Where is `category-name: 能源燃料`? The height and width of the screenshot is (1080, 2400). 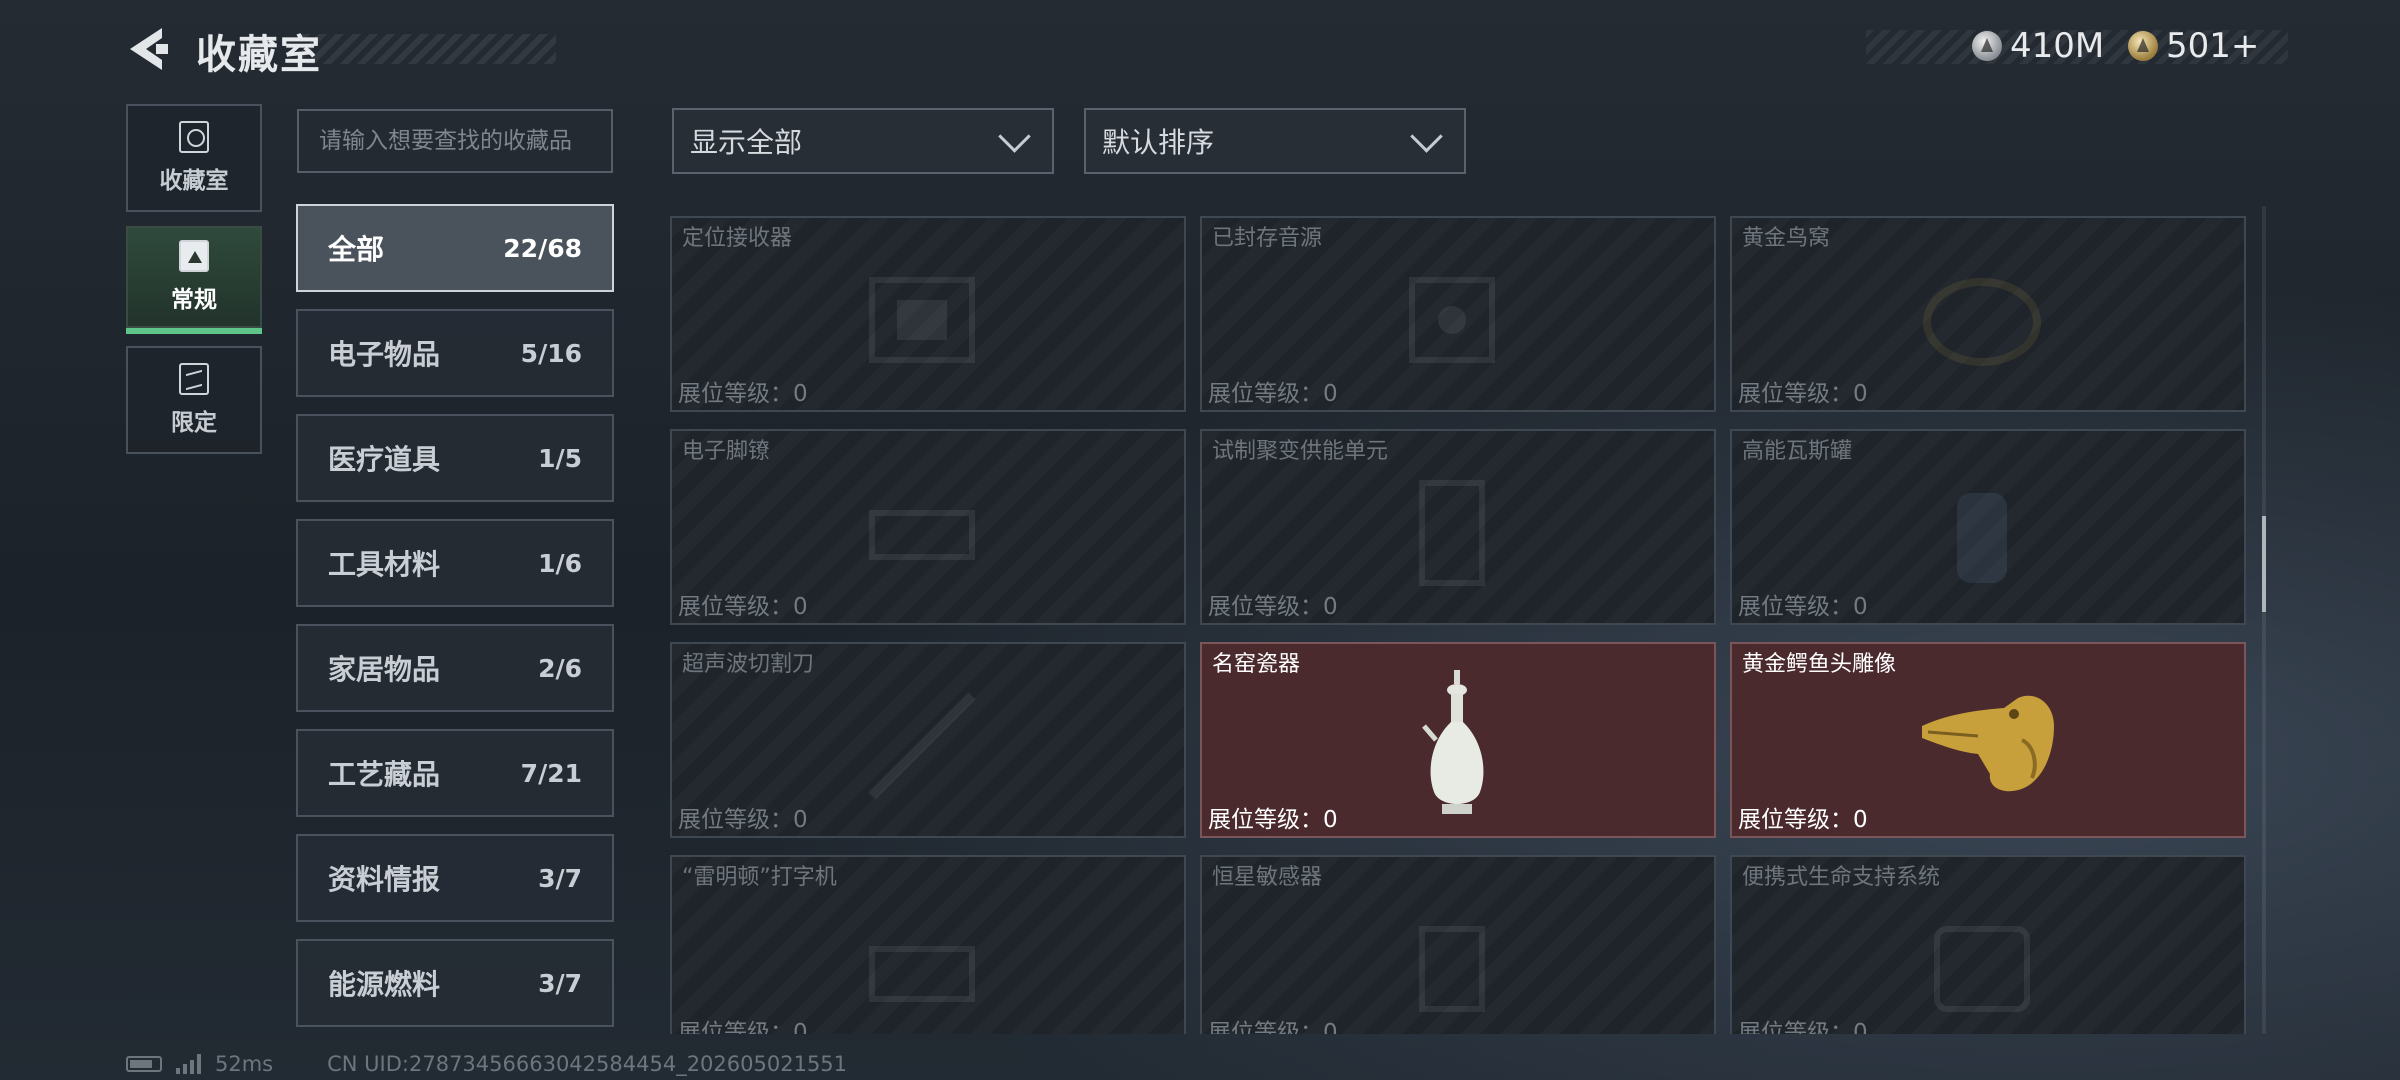
category-name: 能源燃料 is located at coordinates (384, 984).